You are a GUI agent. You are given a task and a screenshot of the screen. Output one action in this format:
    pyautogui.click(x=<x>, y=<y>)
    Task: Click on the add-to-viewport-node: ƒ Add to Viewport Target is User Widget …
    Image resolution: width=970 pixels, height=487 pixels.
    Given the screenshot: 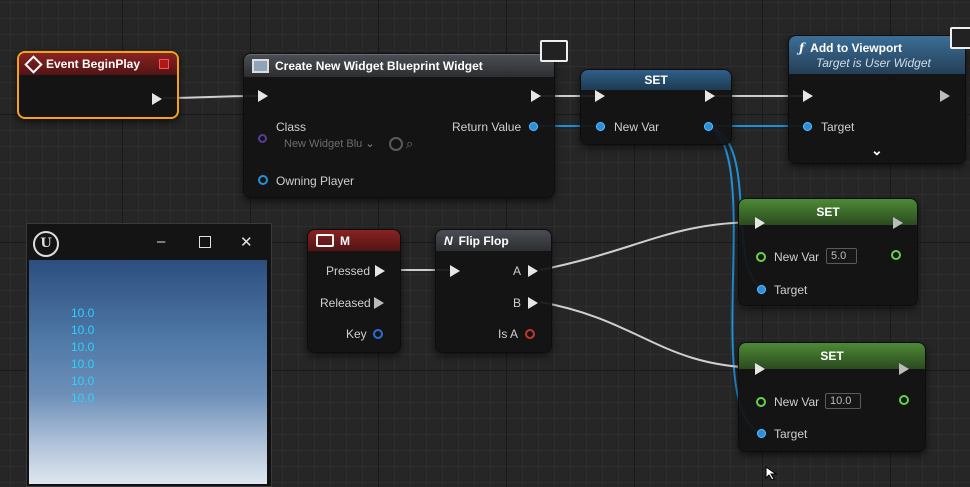 What is the action you would take?
    pyautogui.click(x=877, y=99)
    